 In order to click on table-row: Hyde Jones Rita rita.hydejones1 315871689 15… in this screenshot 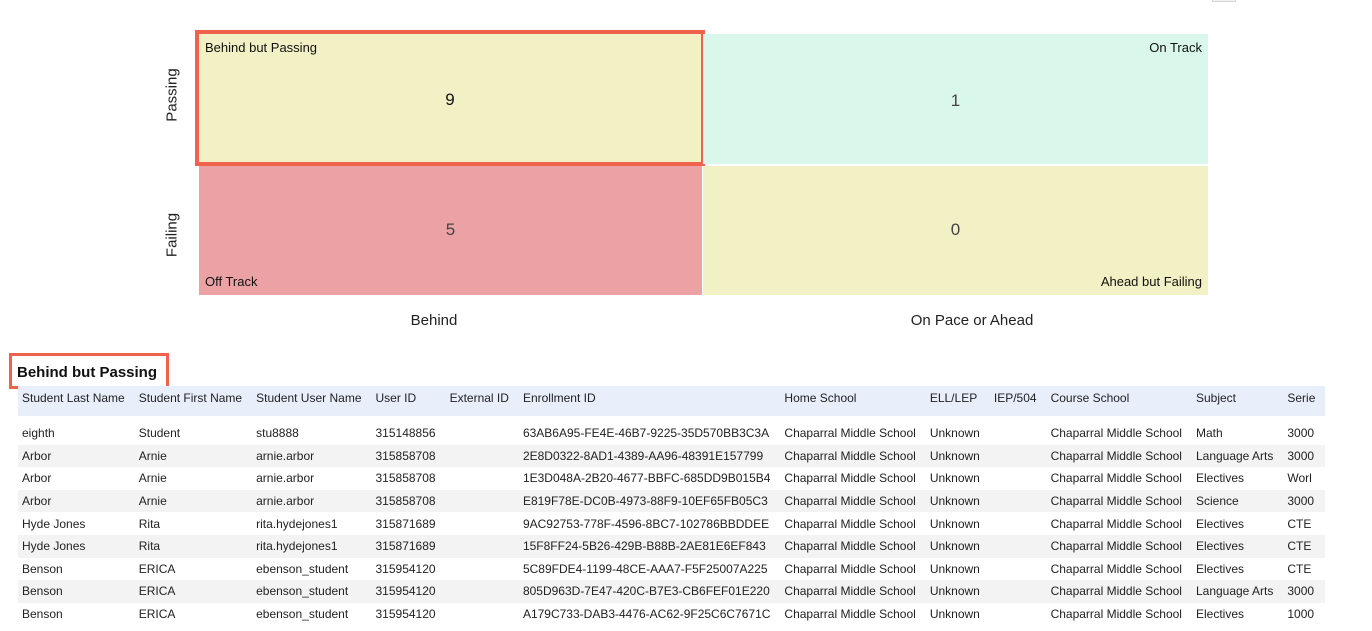, I will do `click(672, 546)`.